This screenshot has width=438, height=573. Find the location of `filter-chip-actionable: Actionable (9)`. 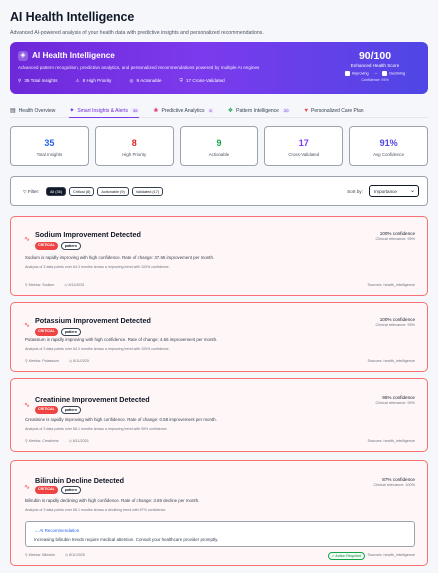

filter-chip-actionable: Actionable (9) is located at coordinates (113, 191).